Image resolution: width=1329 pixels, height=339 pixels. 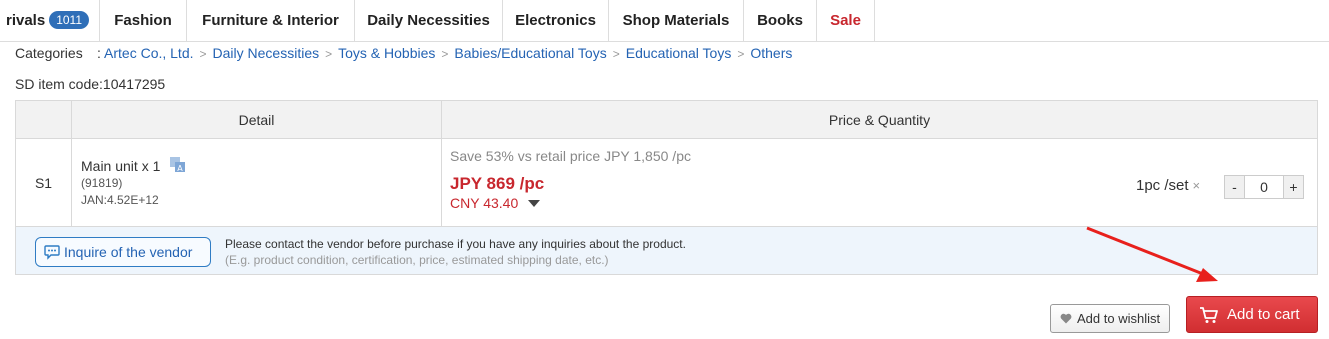 I want to click on price-cny: CNY 43.40, so click(x=495, y=203).